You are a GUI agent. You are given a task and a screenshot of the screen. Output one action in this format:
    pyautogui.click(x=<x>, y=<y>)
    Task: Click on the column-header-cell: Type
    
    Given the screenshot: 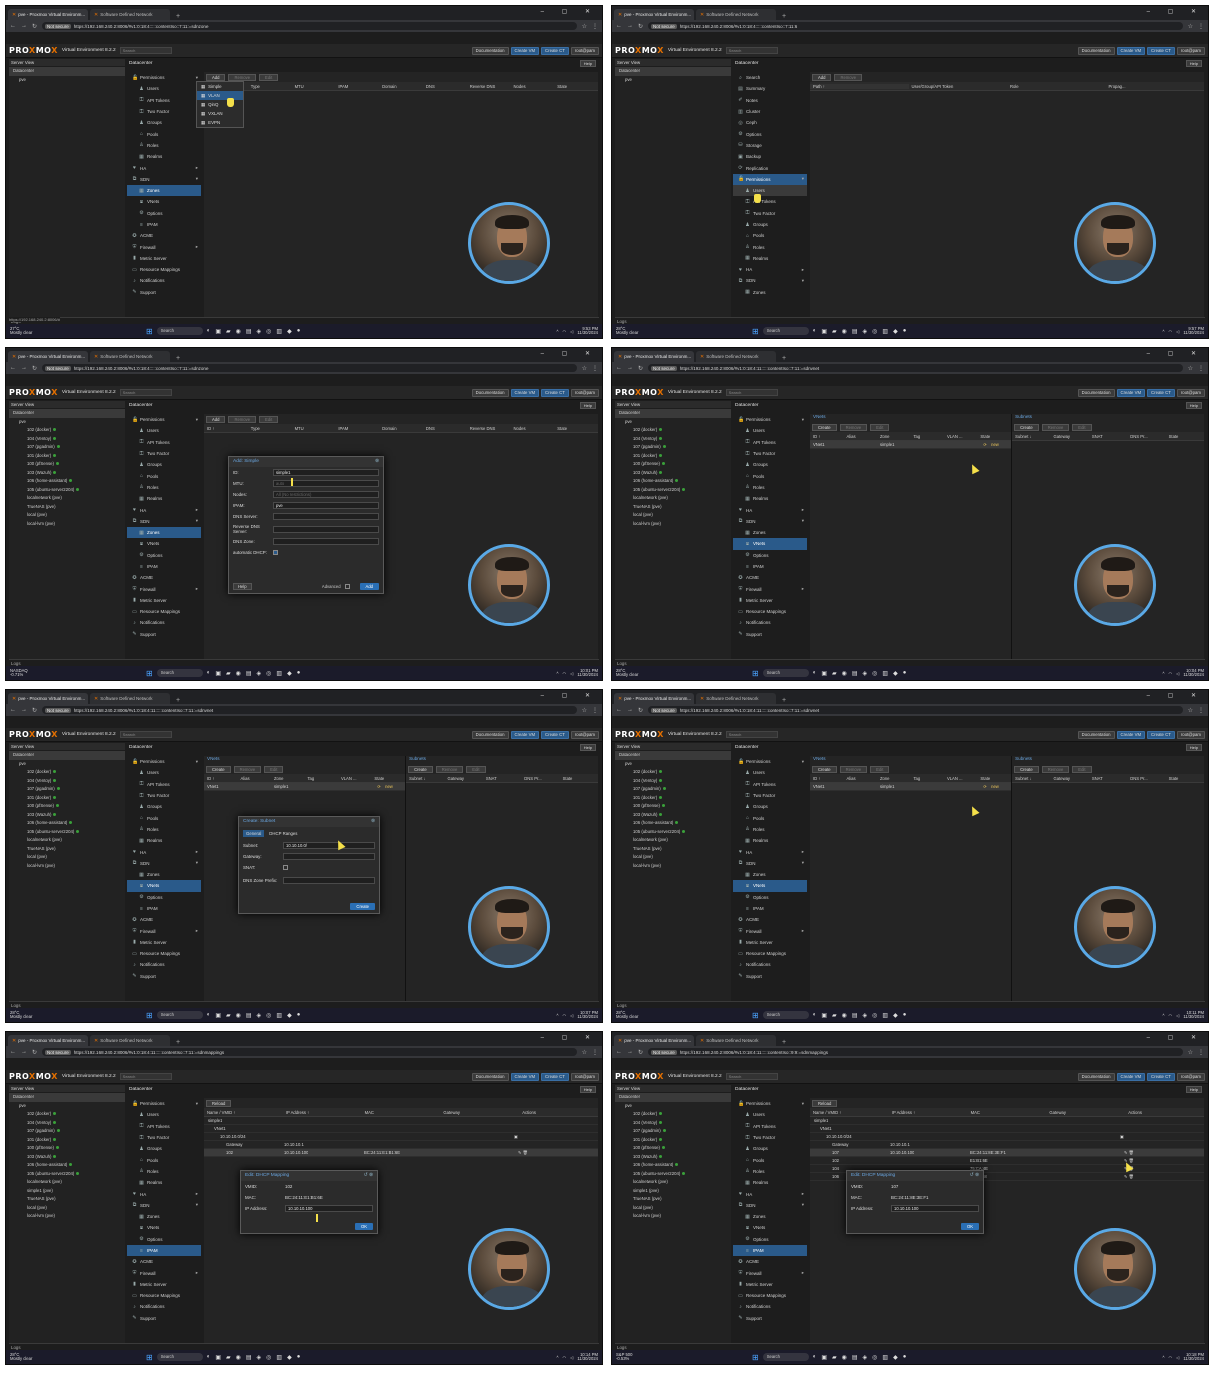 What is the action you would take?
    pyautogui.click(x=270, y=428)
    